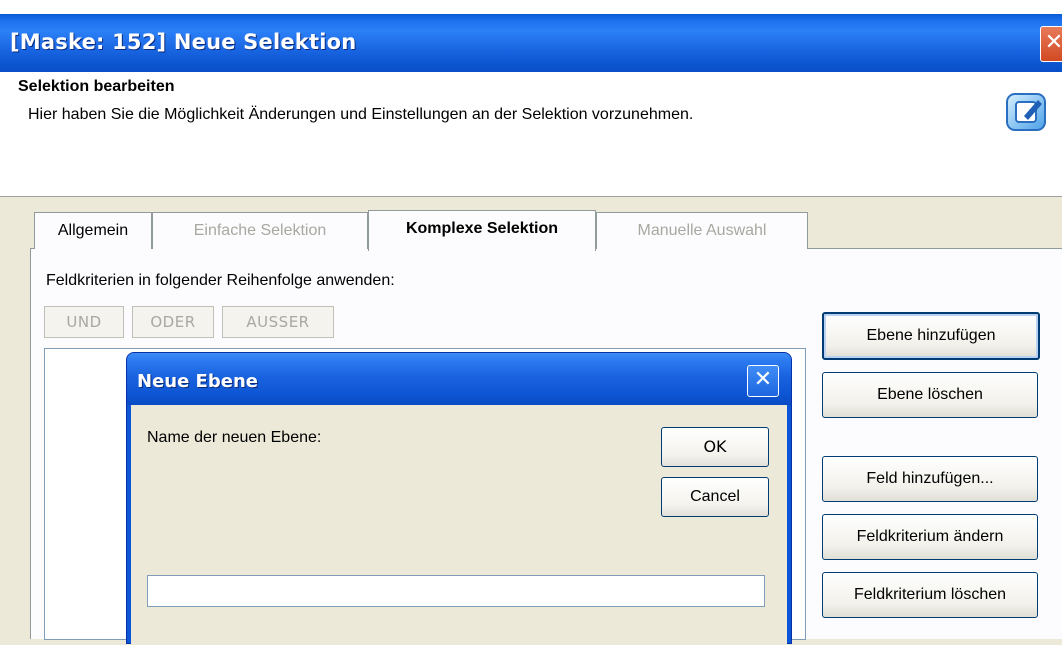 The height and width of the screenshot is (645, 1062). I want to click on header-title: Selektion bearbeiten, so click(96, 86).